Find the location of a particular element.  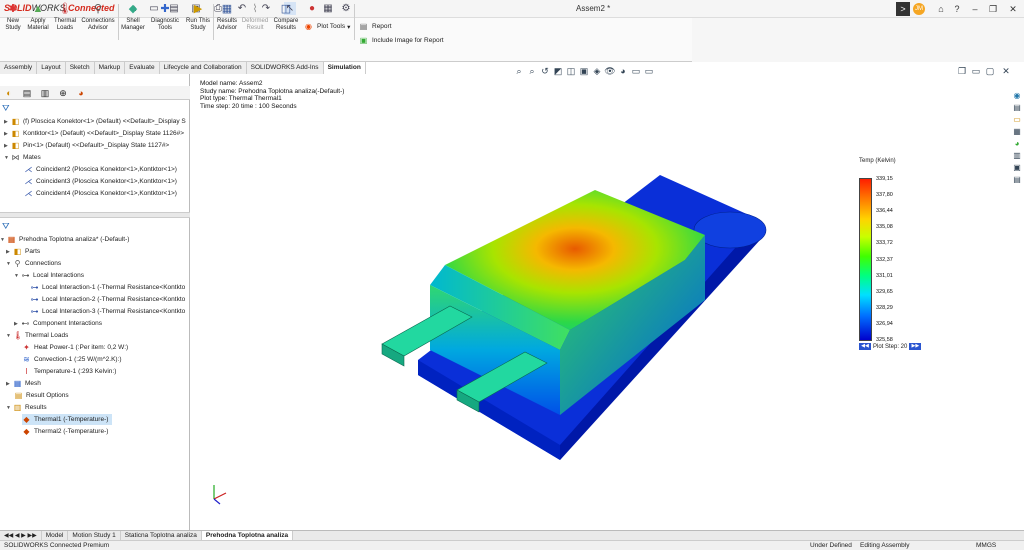

view-orientation-icon: ▣ is located at coordinates (584, 71).